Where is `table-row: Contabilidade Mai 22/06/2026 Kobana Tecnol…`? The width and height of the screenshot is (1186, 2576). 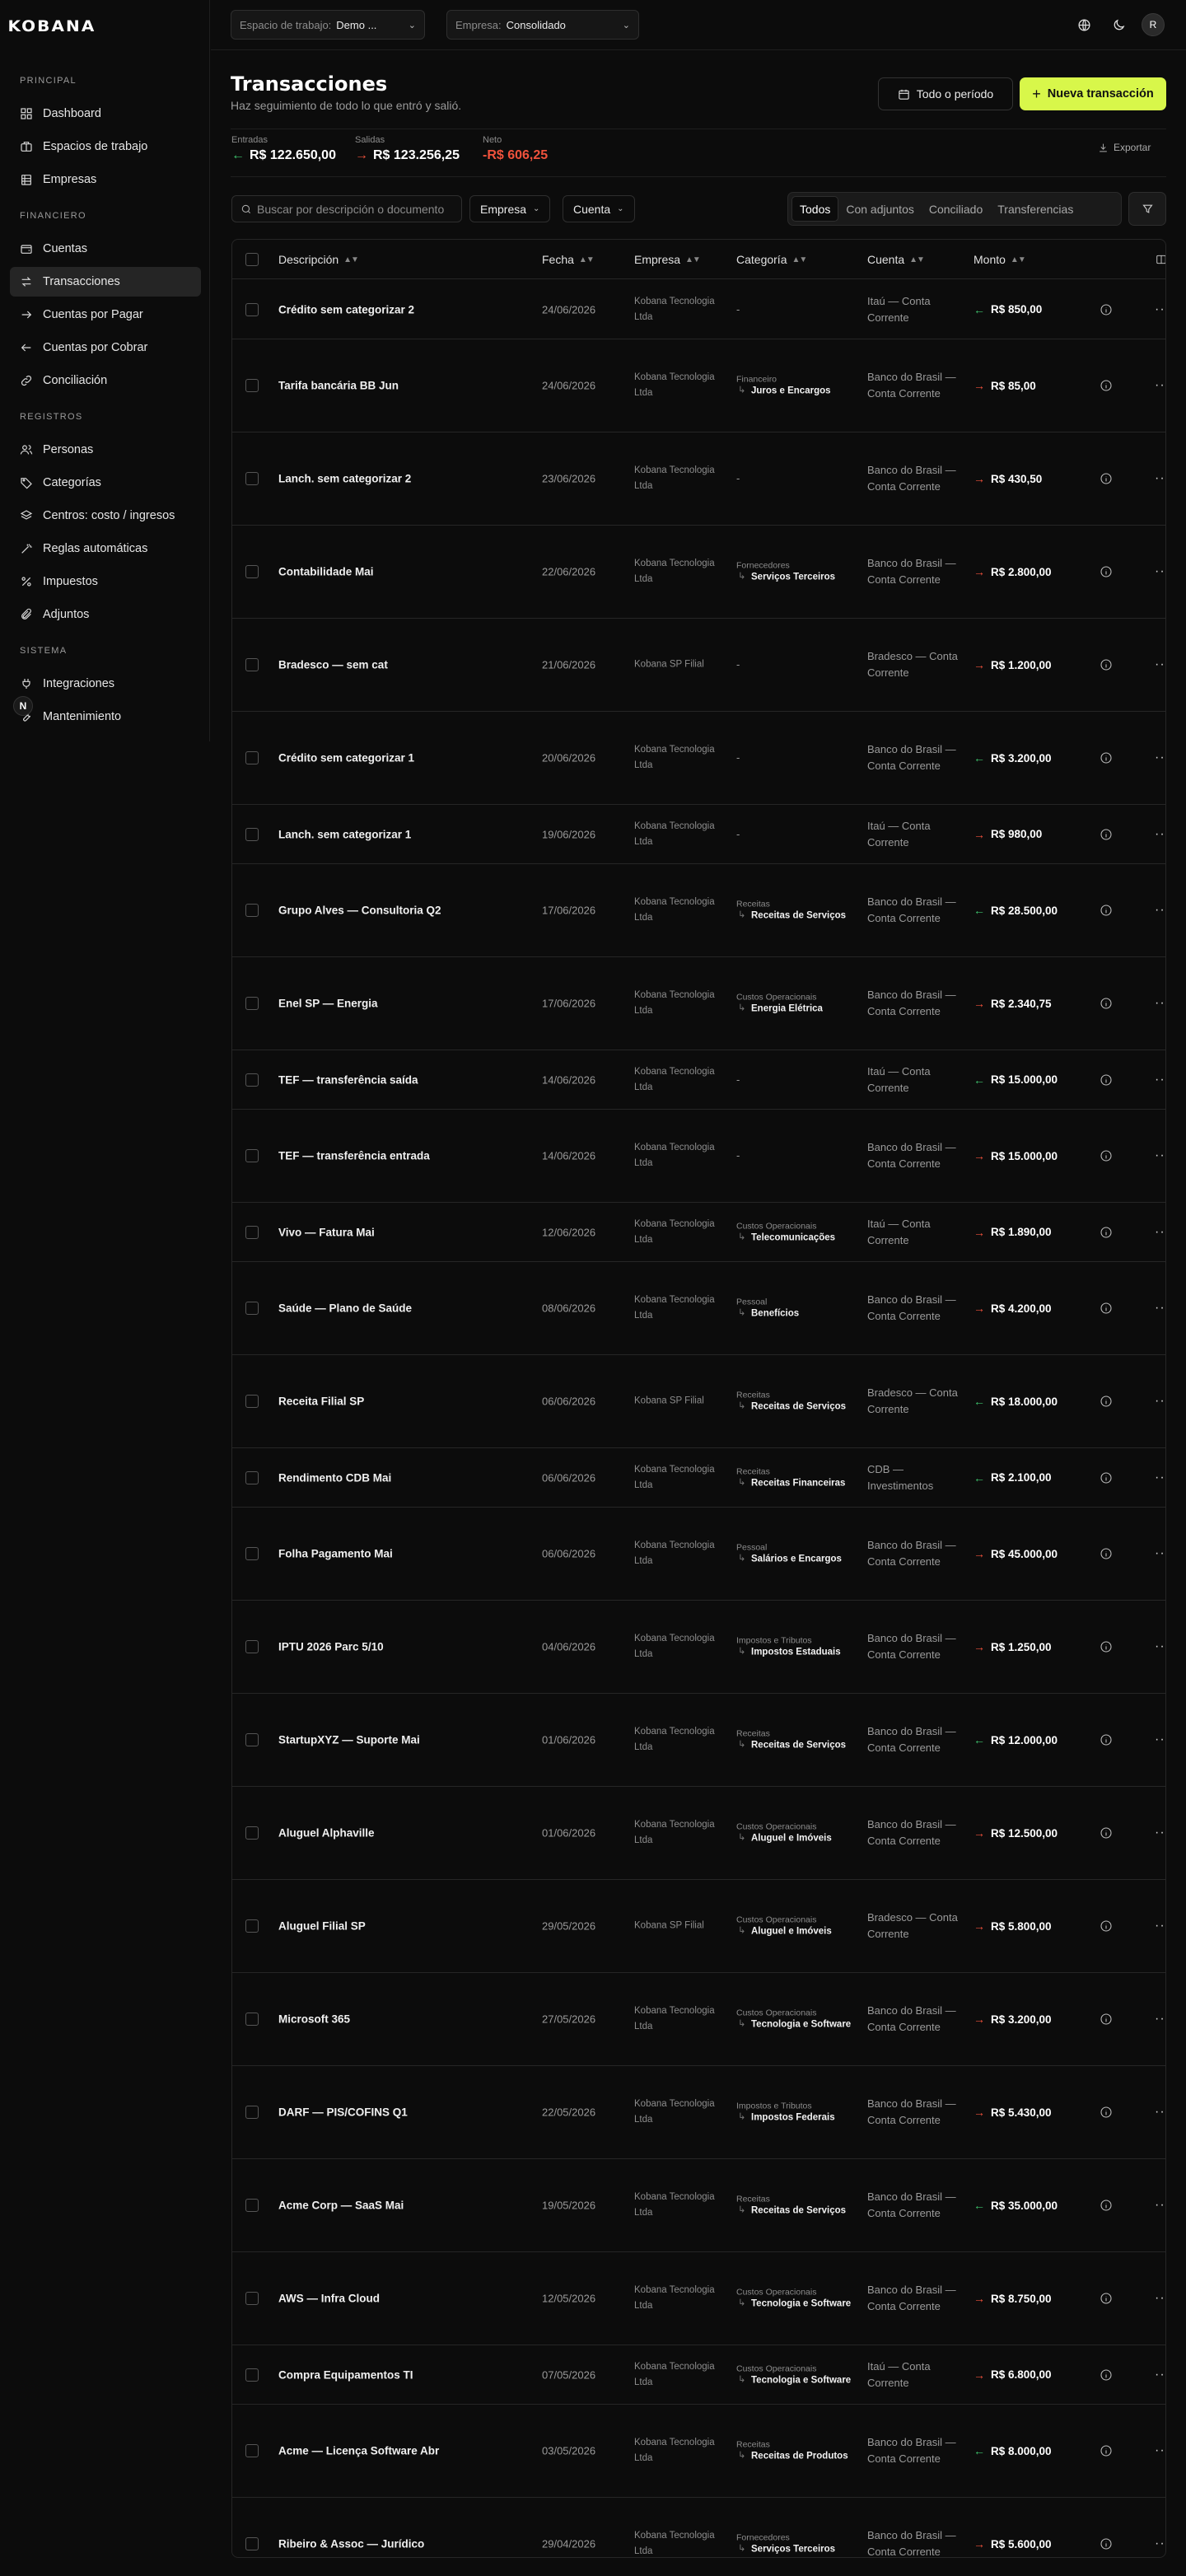 table-row: Contabilidade Mai 22/06/2026 Kobana Tecnol… is located at coordinates (698, 572).